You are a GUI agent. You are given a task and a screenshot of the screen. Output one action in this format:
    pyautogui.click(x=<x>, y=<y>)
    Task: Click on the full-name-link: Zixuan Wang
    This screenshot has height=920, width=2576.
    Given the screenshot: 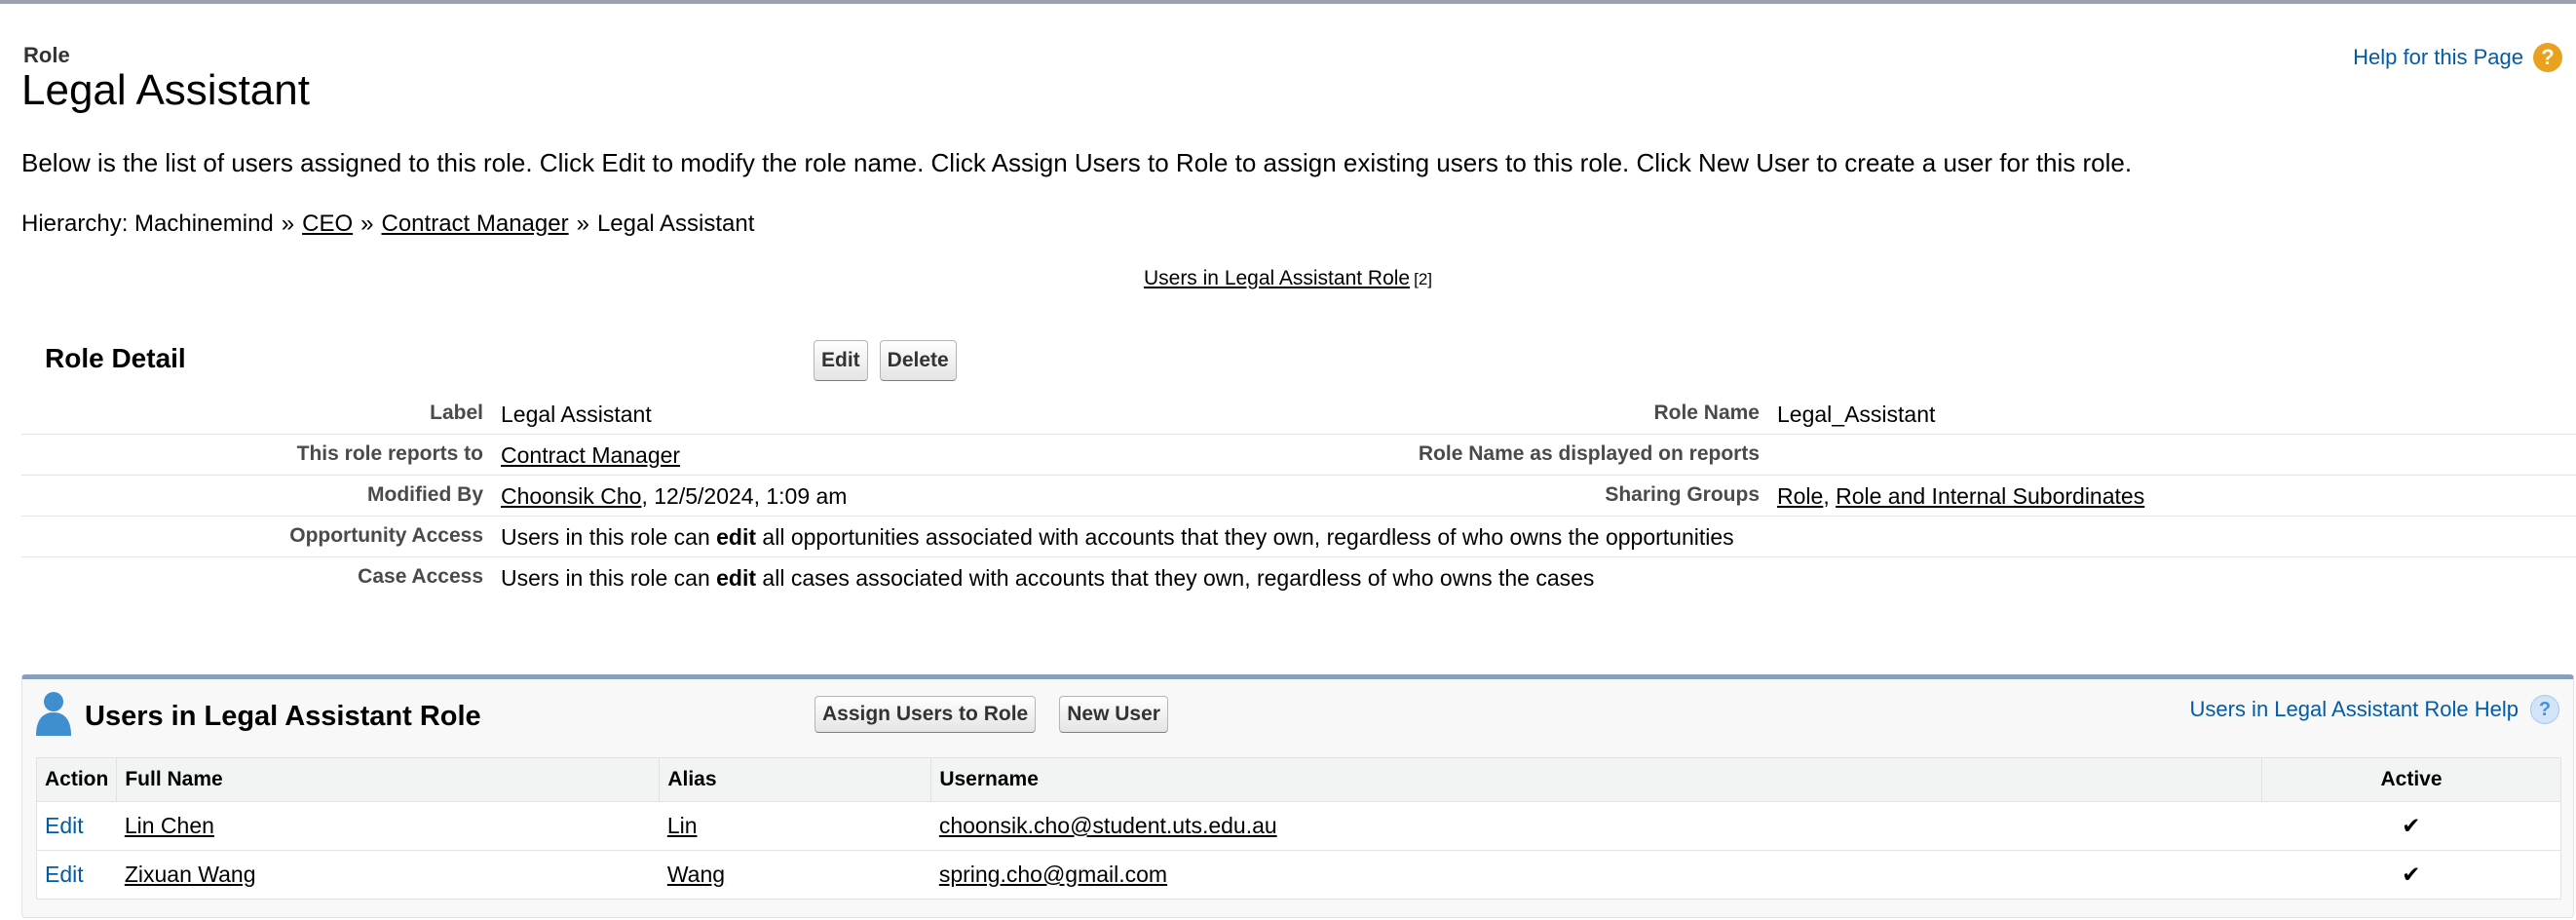 What is the action you would take?
    pyautogui.click(x=190, y=874)
    